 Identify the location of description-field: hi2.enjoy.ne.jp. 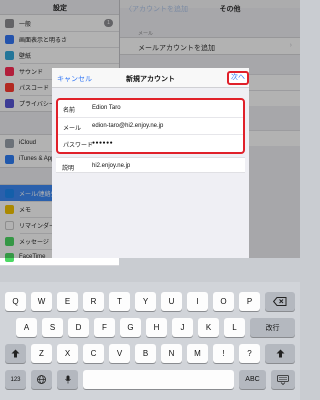
(111, 166).